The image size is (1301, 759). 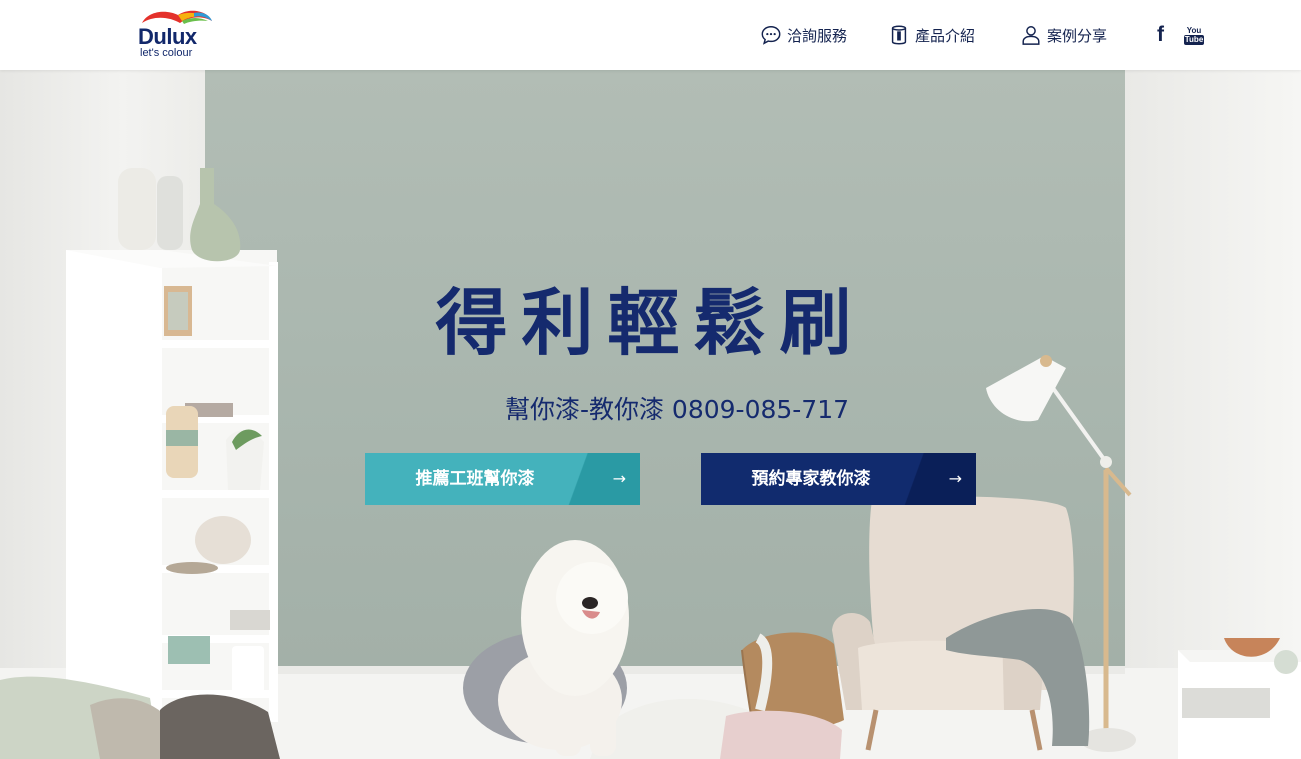 I want to click on sheepdog, so click(x=546, y=648).